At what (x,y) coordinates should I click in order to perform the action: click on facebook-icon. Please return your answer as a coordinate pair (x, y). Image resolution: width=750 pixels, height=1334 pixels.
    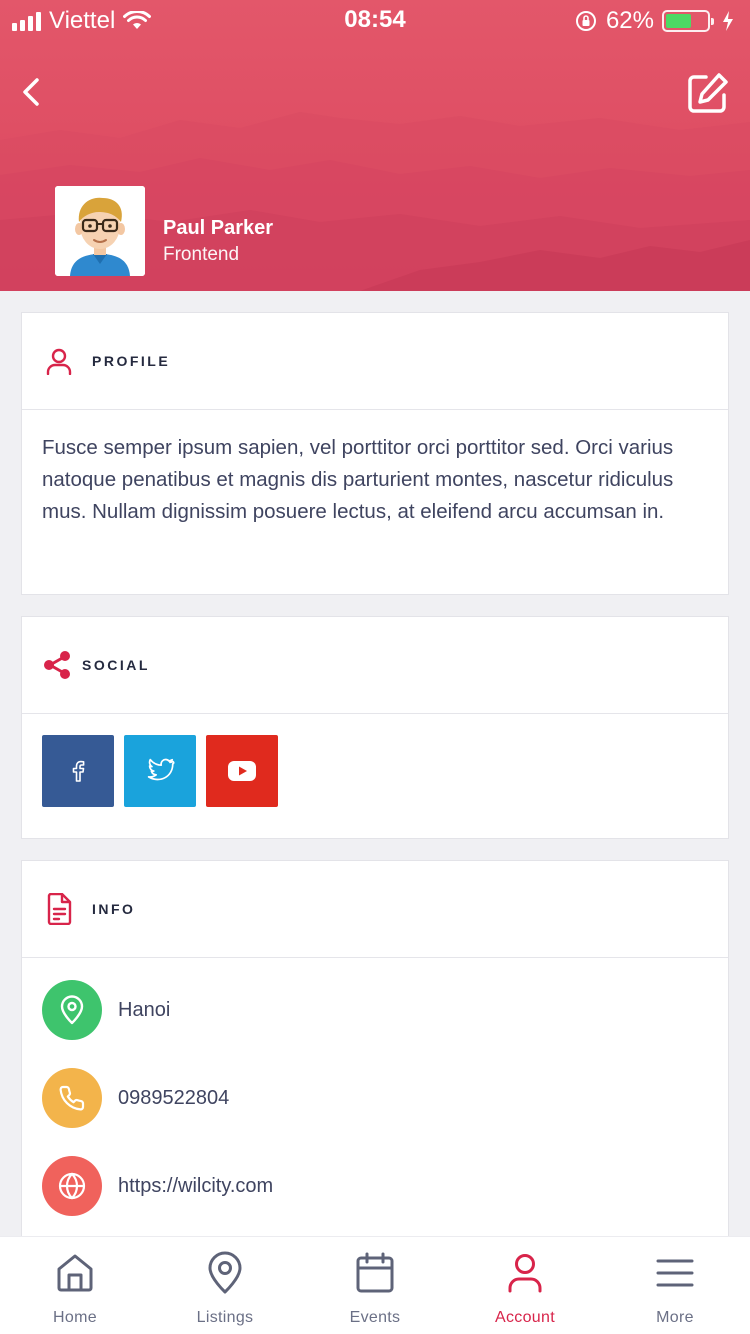
    Looking at the image, I should click on (78, 771).